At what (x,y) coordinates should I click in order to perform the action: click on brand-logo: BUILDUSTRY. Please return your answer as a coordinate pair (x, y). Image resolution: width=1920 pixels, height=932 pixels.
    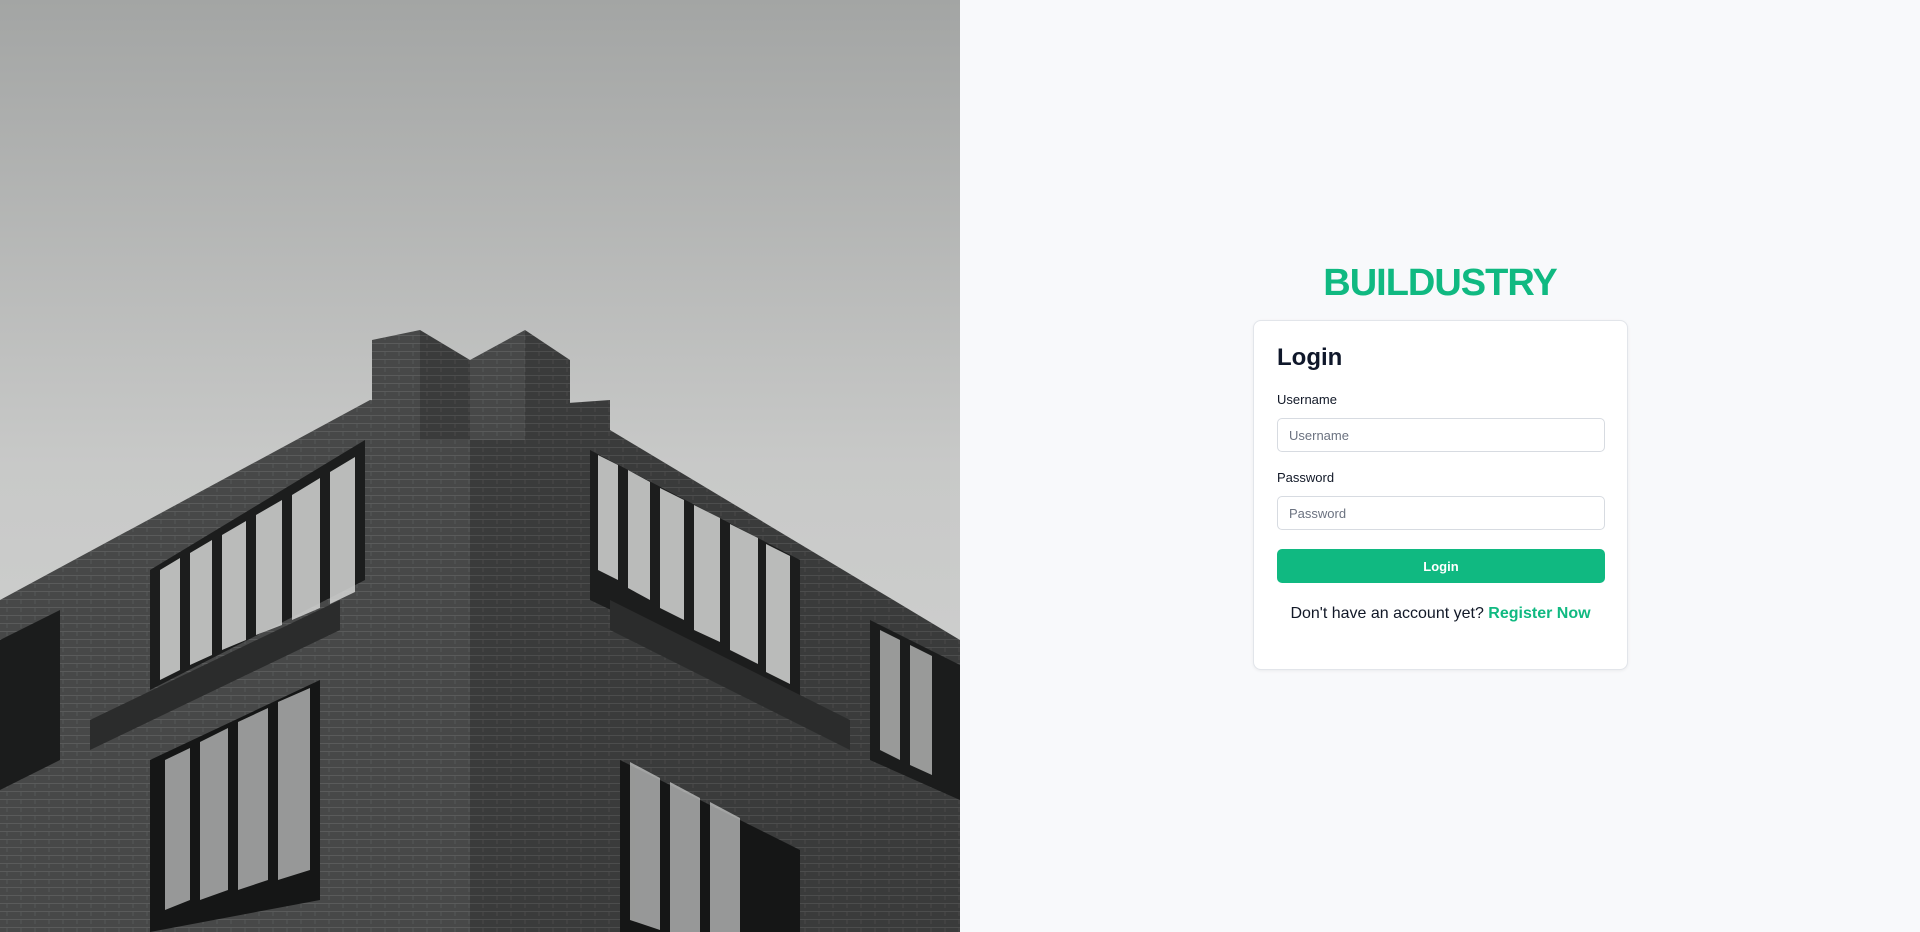
    Looking at the image, I should click on (1440, 283).